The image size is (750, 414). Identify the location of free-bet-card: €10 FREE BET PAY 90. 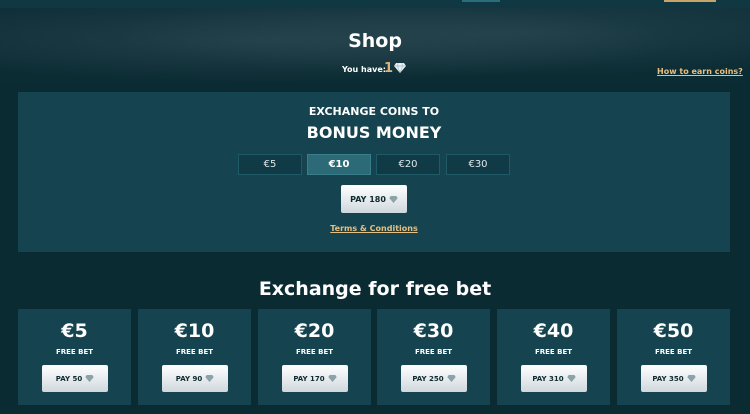
(194, 357).